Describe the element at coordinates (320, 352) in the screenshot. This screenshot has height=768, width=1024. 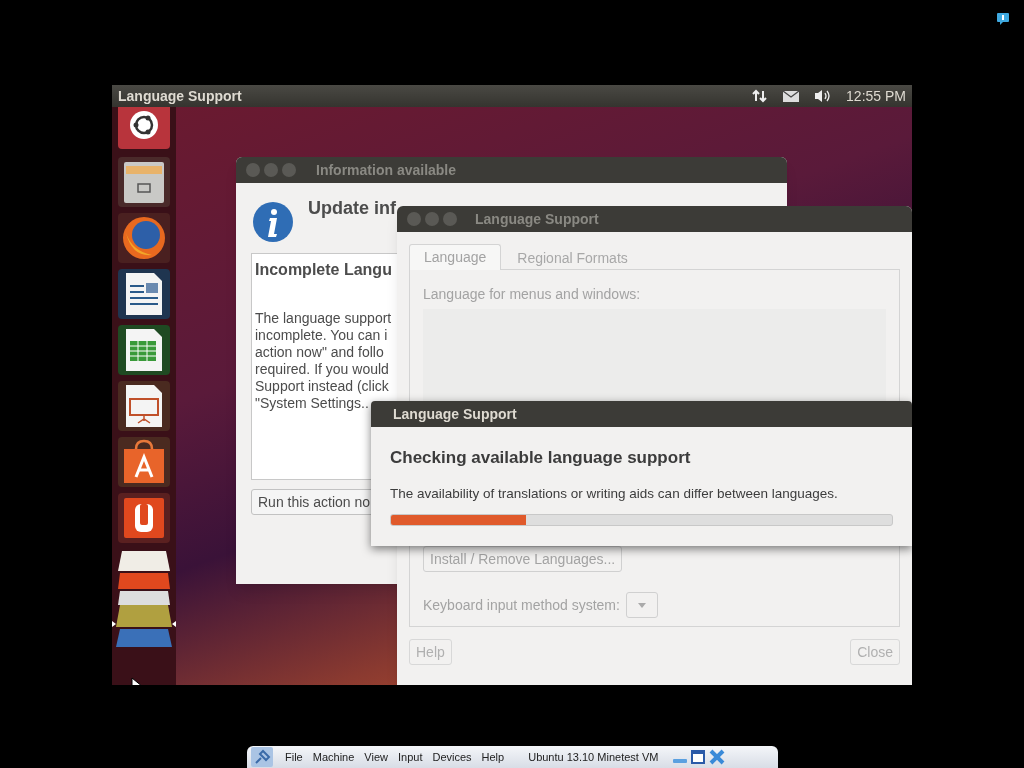
I see `message-line: action now" and follo` at that location.